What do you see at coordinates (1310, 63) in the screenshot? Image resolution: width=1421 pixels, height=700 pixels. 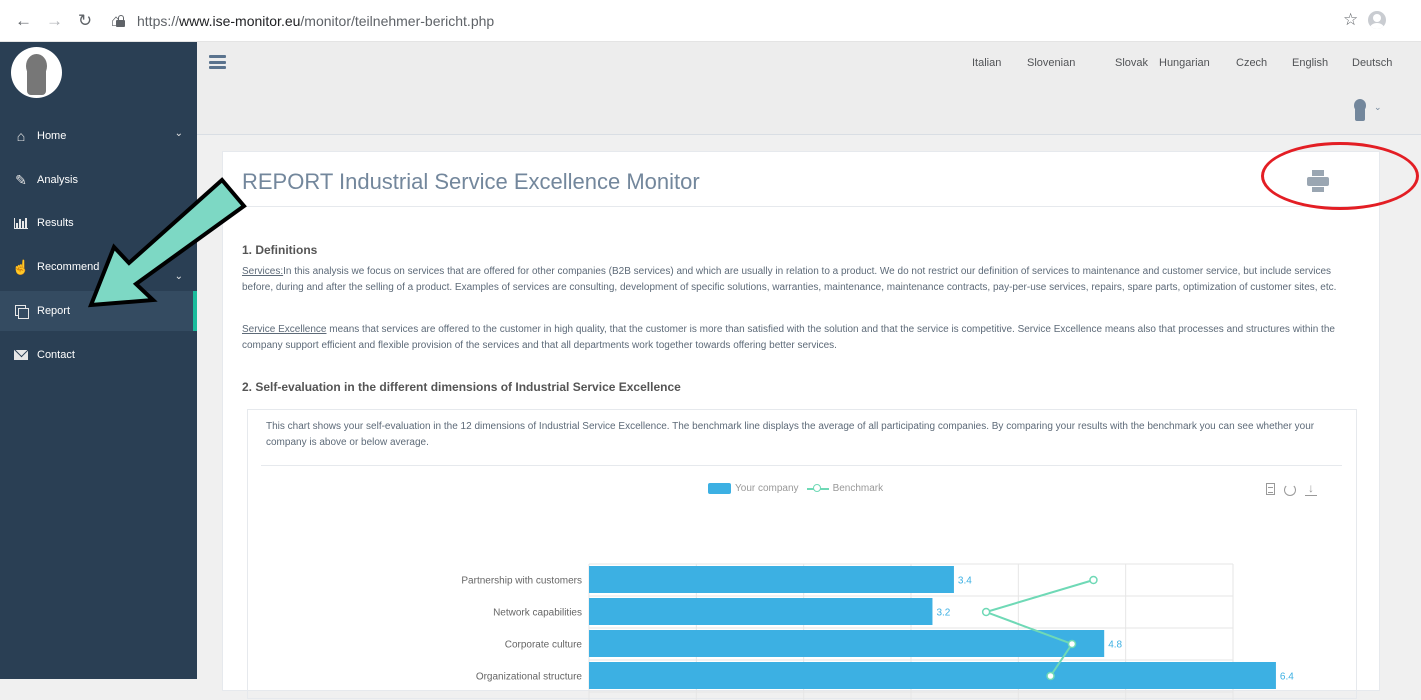 I see `lang-english: English` at bounding box center [1310, 63].